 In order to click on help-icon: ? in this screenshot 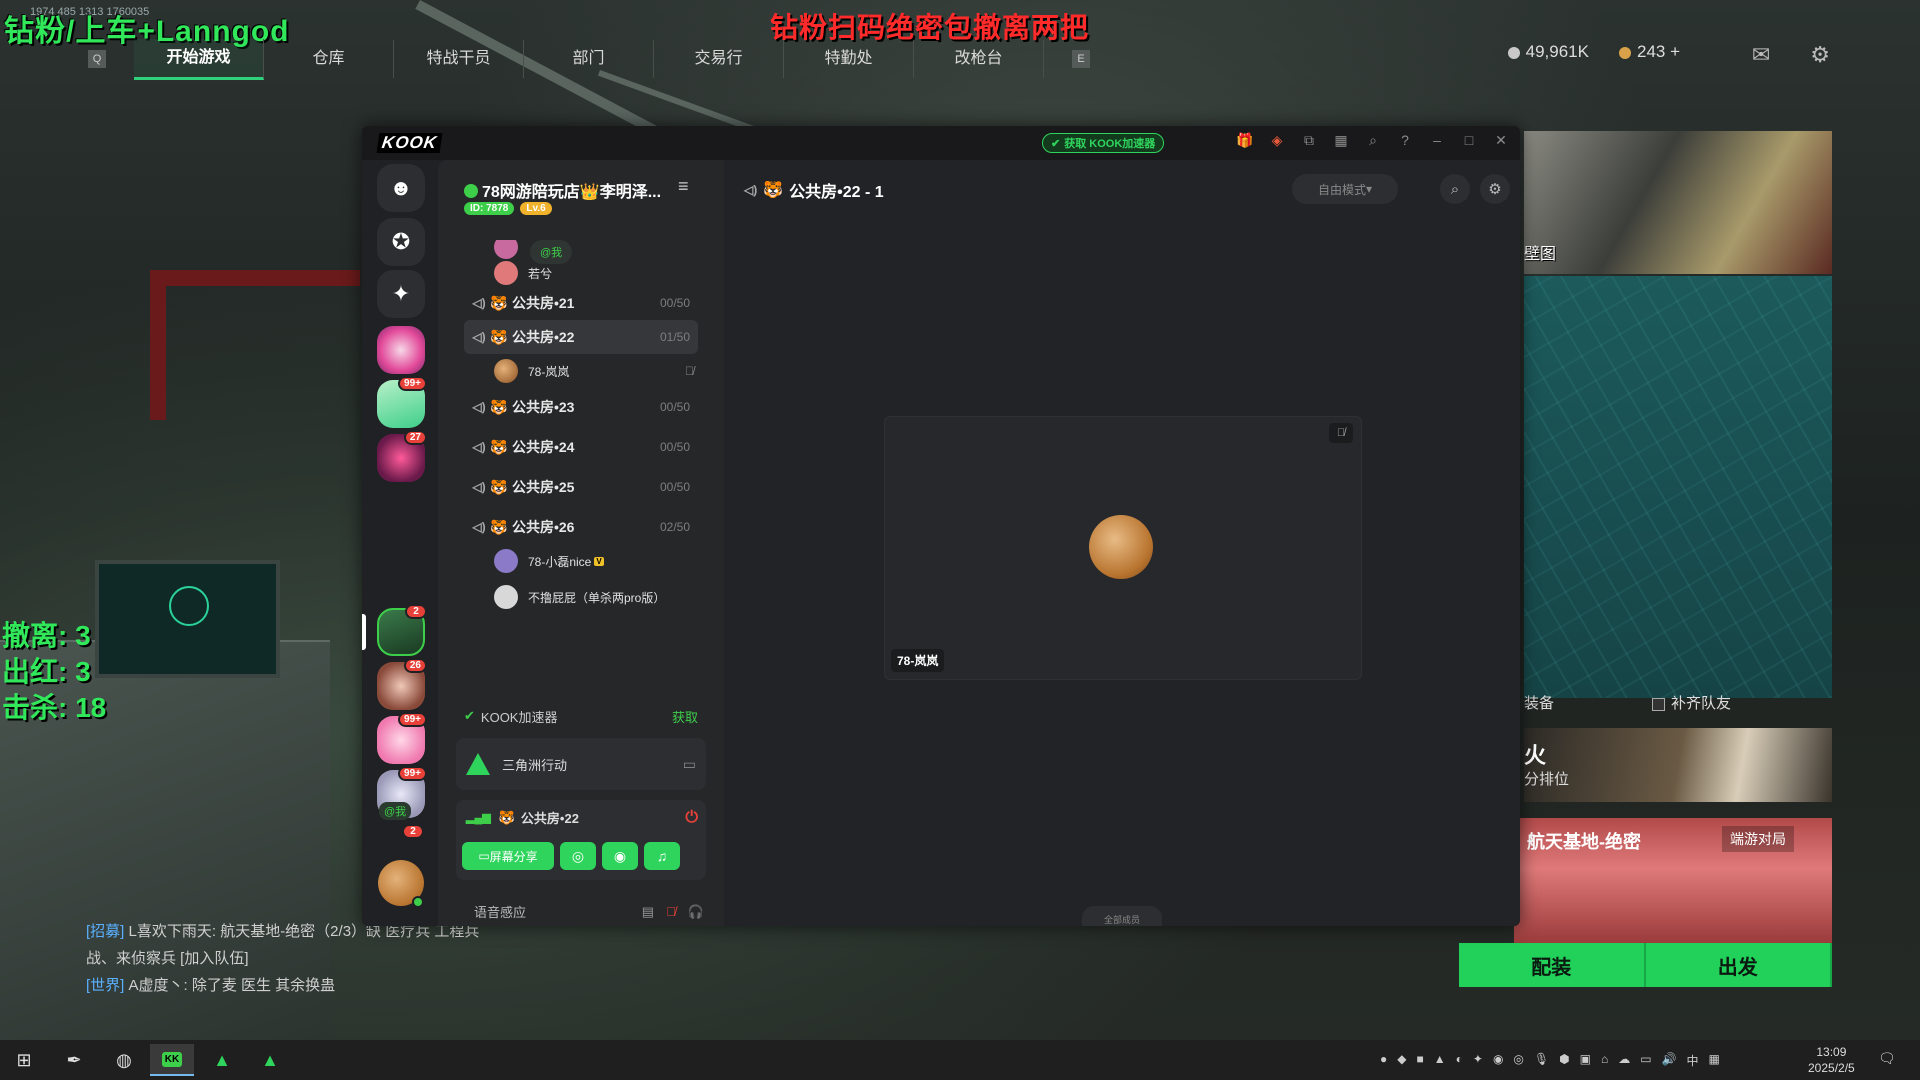, I will do `click(1405, 140)`.